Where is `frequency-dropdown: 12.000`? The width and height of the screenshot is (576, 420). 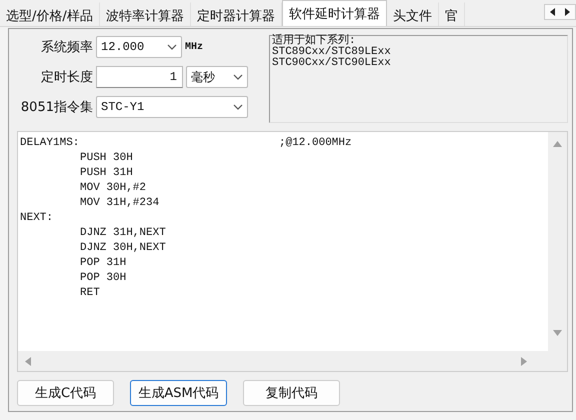 frequency-dropdown: 12.000 is located at coordinates (139, 47).